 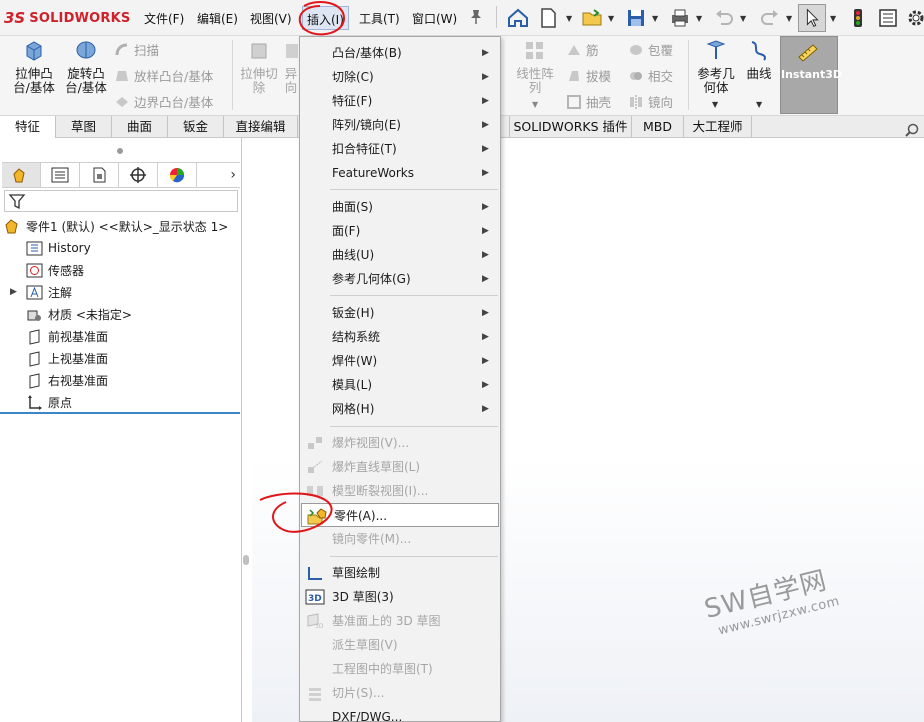 I want to click on menu-item-featureworks: FeatureWorks ▶, so click(x=400, y=173).